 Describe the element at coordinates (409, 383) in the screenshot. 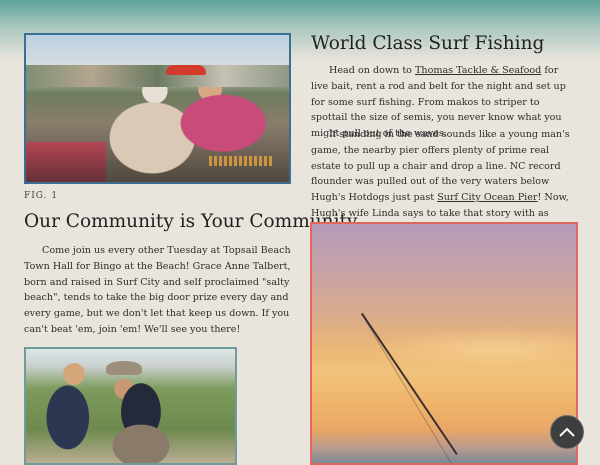

I see `fishing-rod` at that location.